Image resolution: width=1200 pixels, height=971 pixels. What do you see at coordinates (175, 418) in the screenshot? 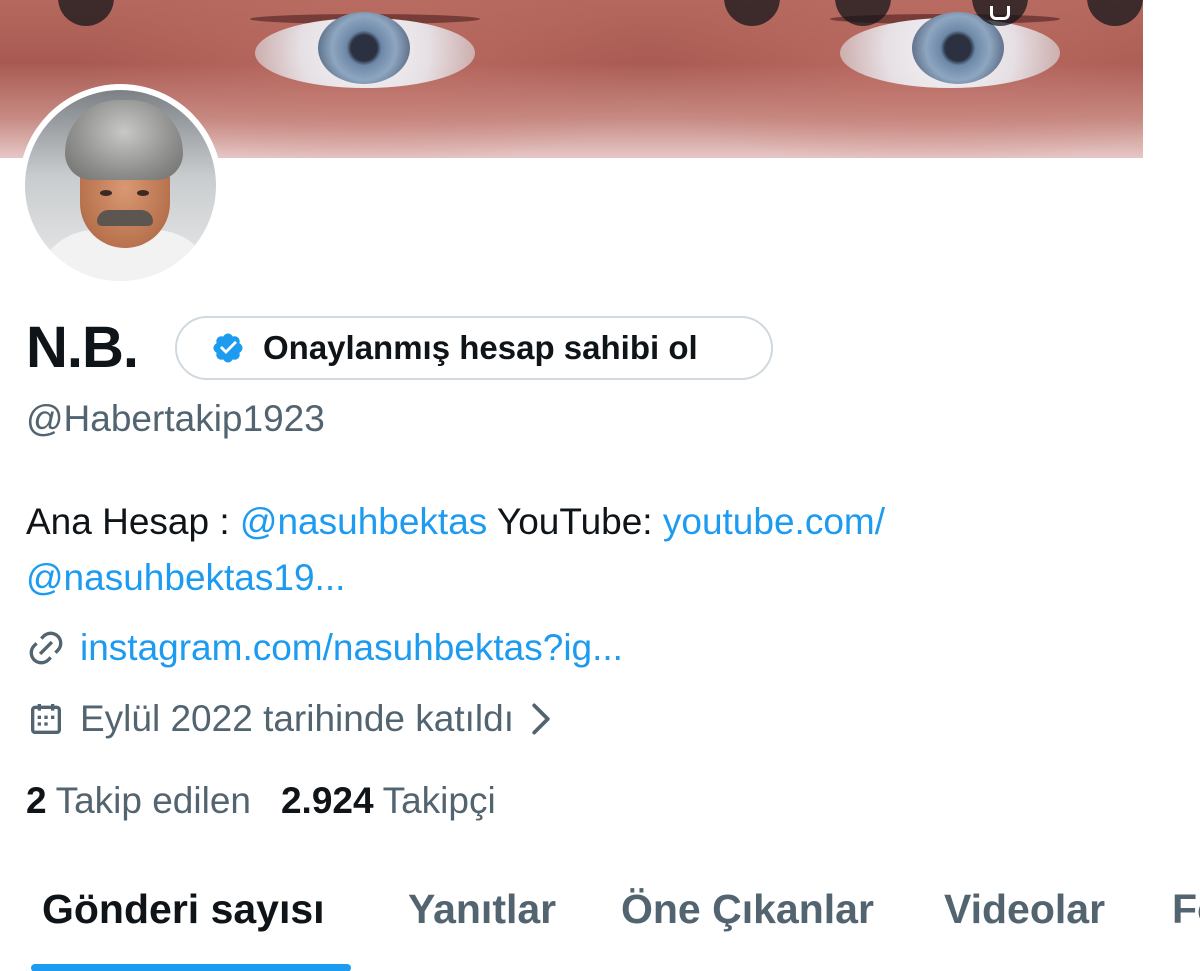
I see `user-handle: @Habertakip1923` at bounding box center [175, 418].